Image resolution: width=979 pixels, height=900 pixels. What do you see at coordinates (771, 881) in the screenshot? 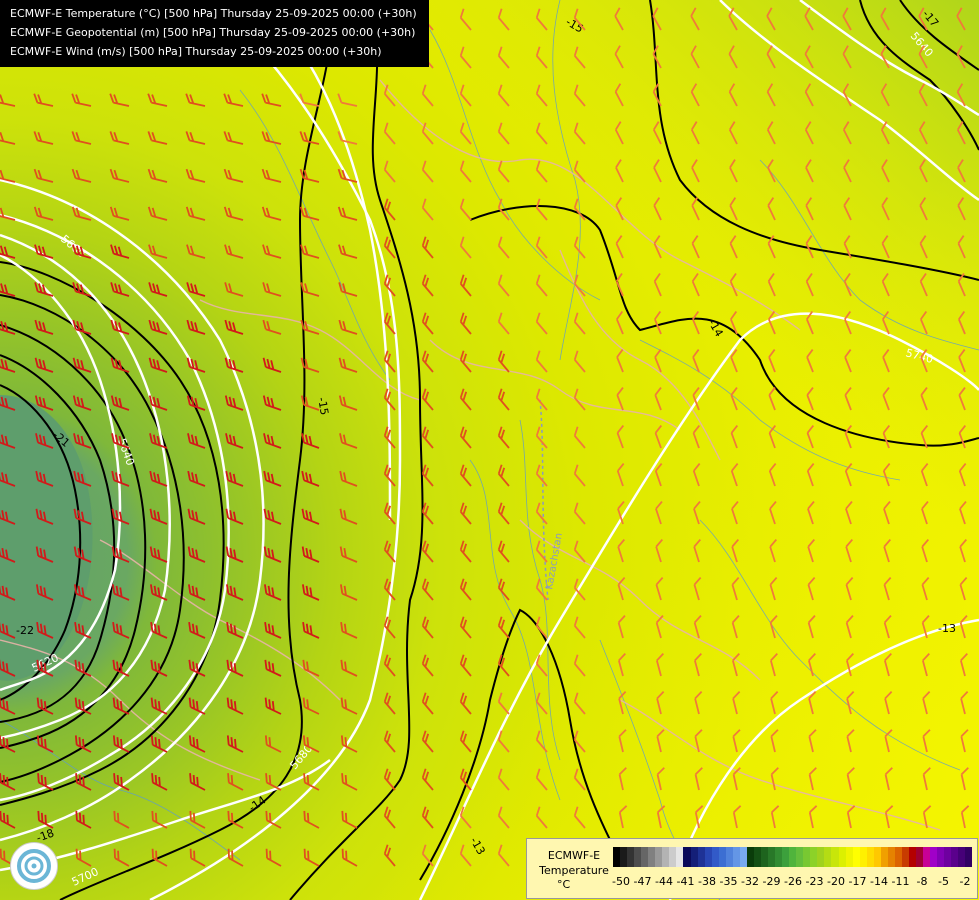
I see `legend-tick-label: -29` at bounding box center [771, 881].